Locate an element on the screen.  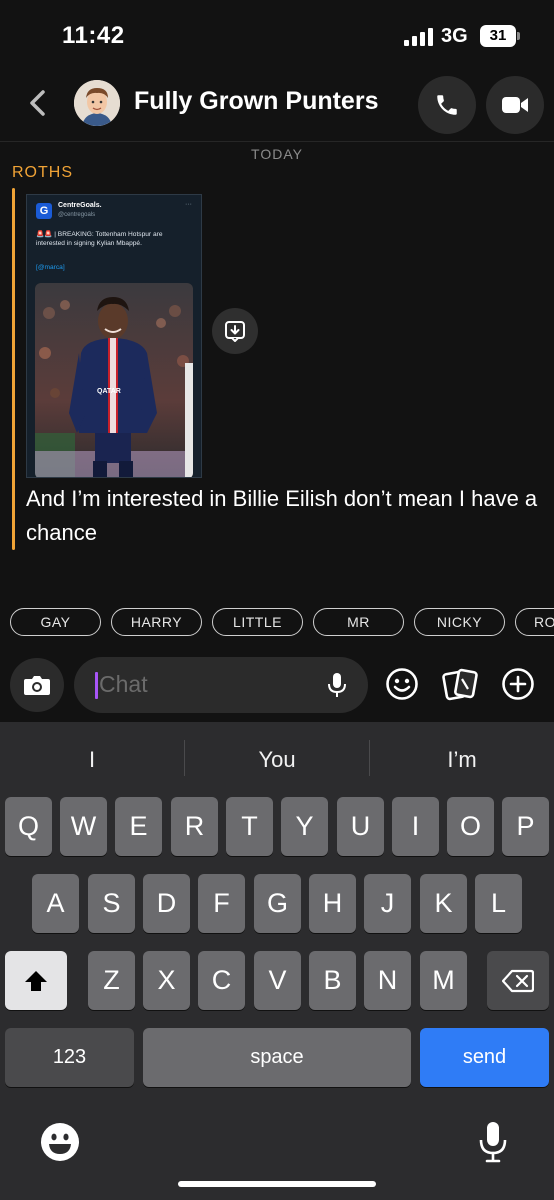
dictation-button is located at coordinates (493, 1142).